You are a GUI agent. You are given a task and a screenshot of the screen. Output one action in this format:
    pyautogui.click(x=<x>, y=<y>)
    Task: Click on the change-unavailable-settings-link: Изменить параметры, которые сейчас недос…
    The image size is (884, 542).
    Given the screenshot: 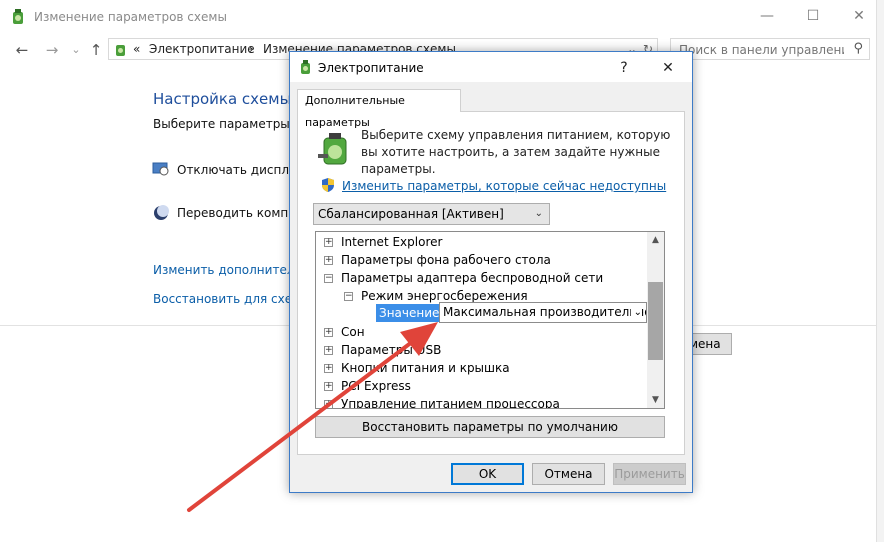 What is the action you would take?
    pyautogui.click(x=504, y=186)
    